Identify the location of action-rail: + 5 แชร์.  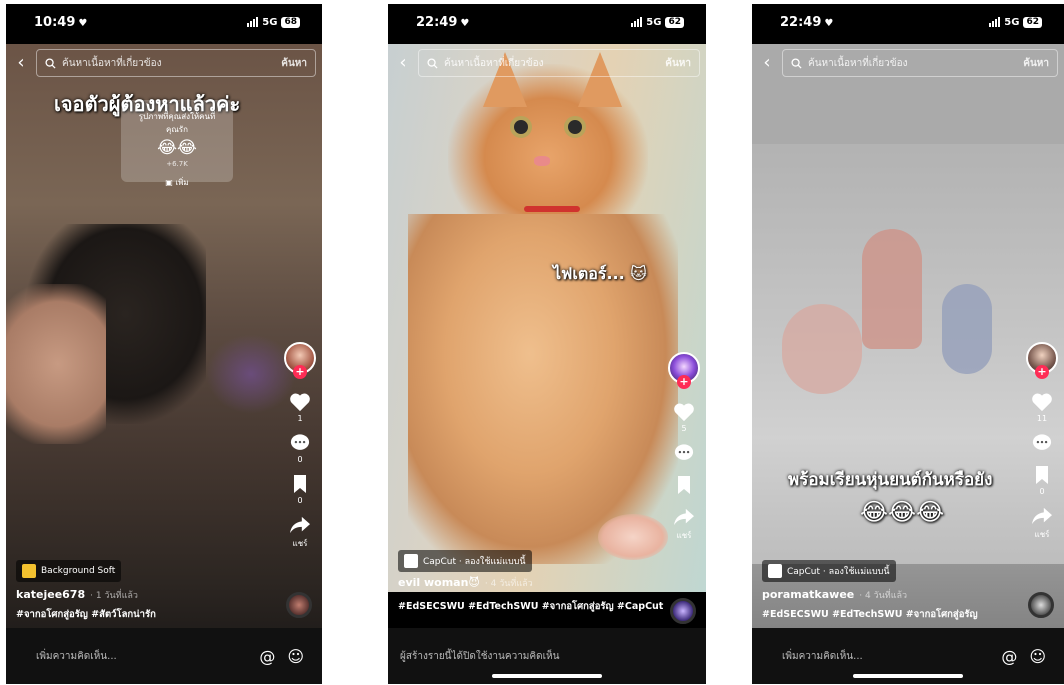
(684, 447).